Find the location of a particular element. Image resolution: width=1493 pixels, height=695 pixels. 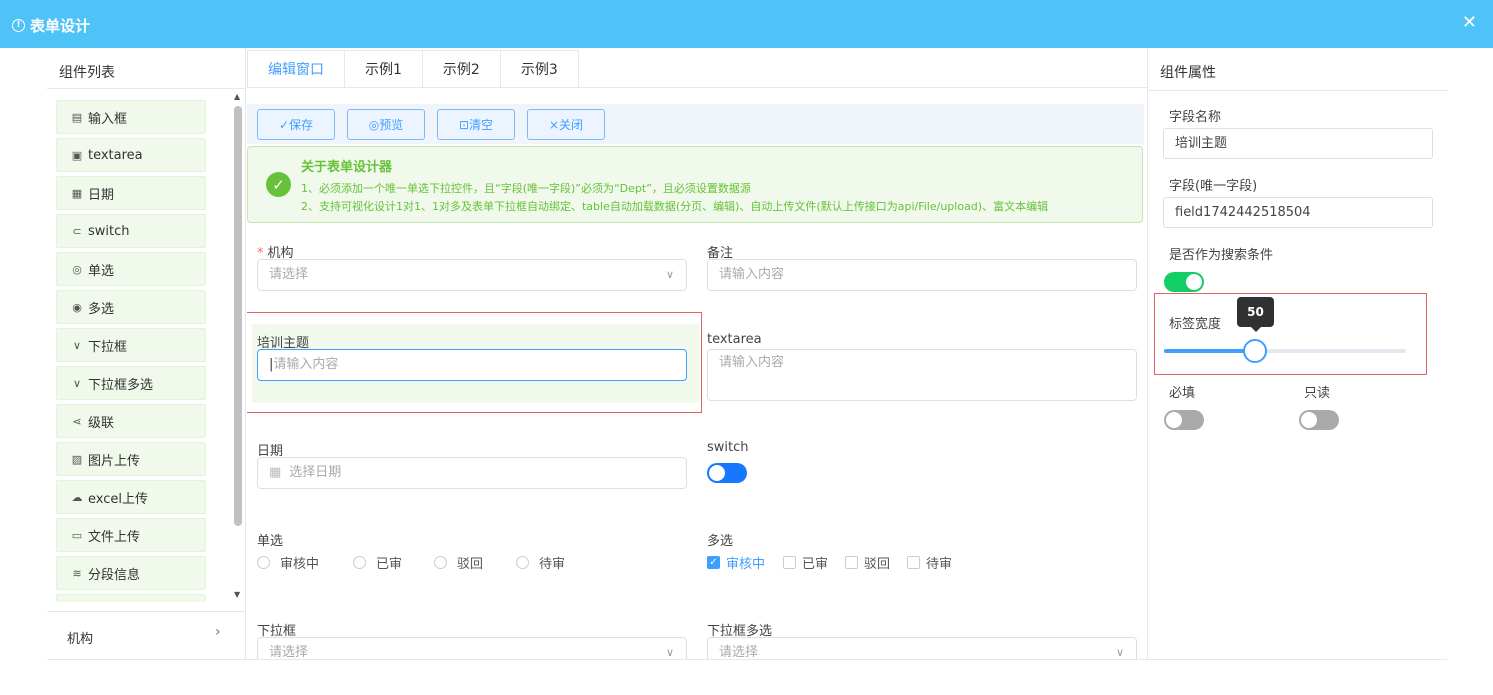

component-item: ▤ 输入框 is located at coordinates (131, 117).